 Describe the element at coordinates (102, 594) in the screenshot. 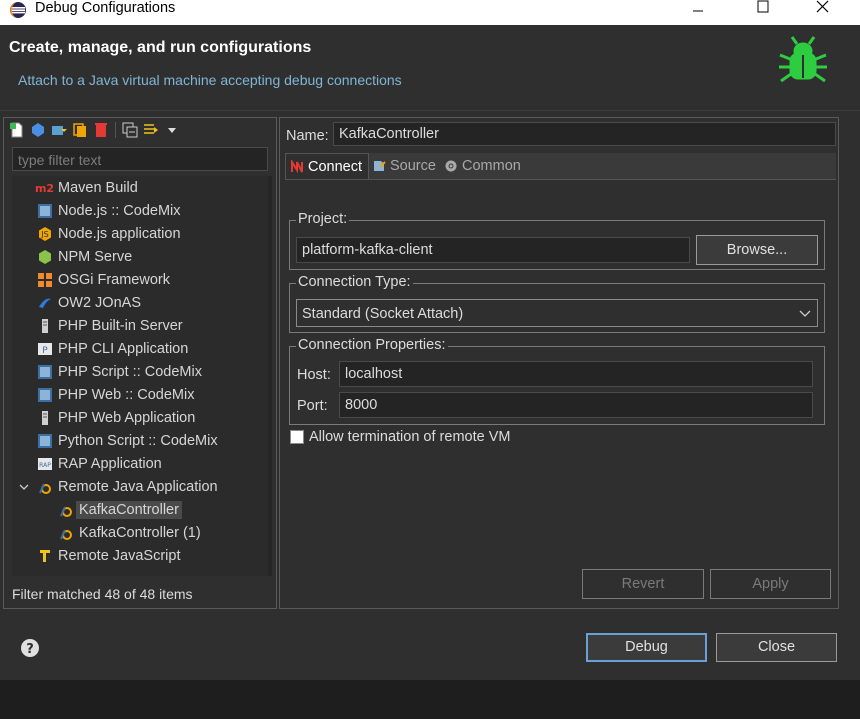

I see `filter-status: Filter matched 48 of 48 items` at that location.